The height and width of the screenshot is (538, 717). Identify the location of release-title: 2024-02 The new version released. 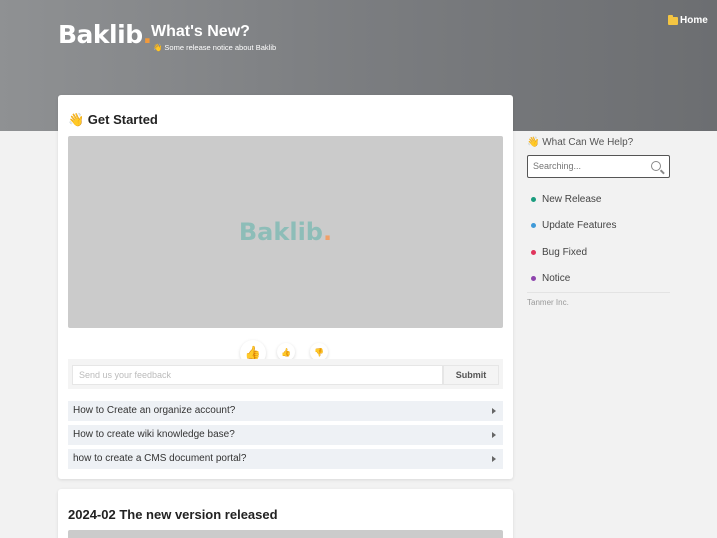
(173, 514).